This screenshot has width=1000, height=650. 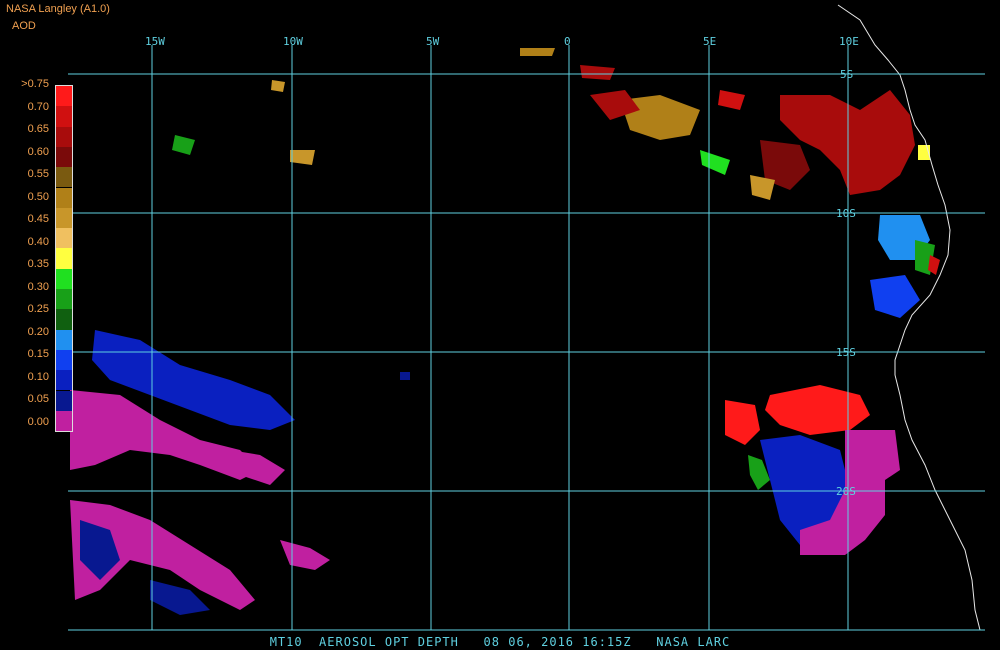 I want to click on legend-frame, so click(x=64, y=258).